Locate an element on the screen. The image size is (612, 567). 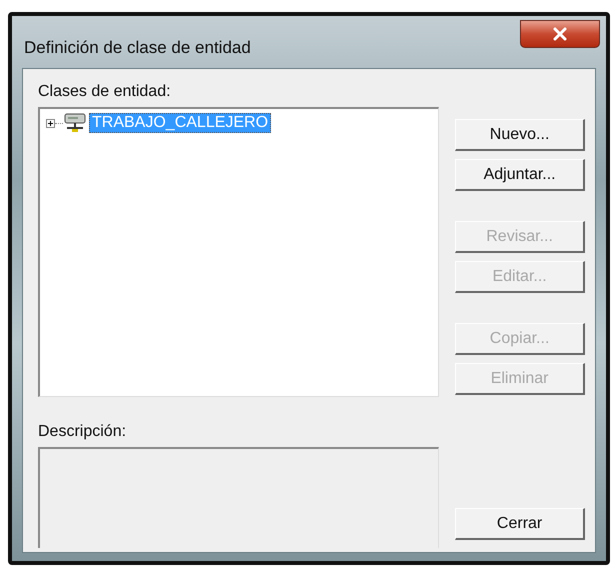
tree-item: TRABAJO_CALLEJERO is located at coordinates (180, 123).